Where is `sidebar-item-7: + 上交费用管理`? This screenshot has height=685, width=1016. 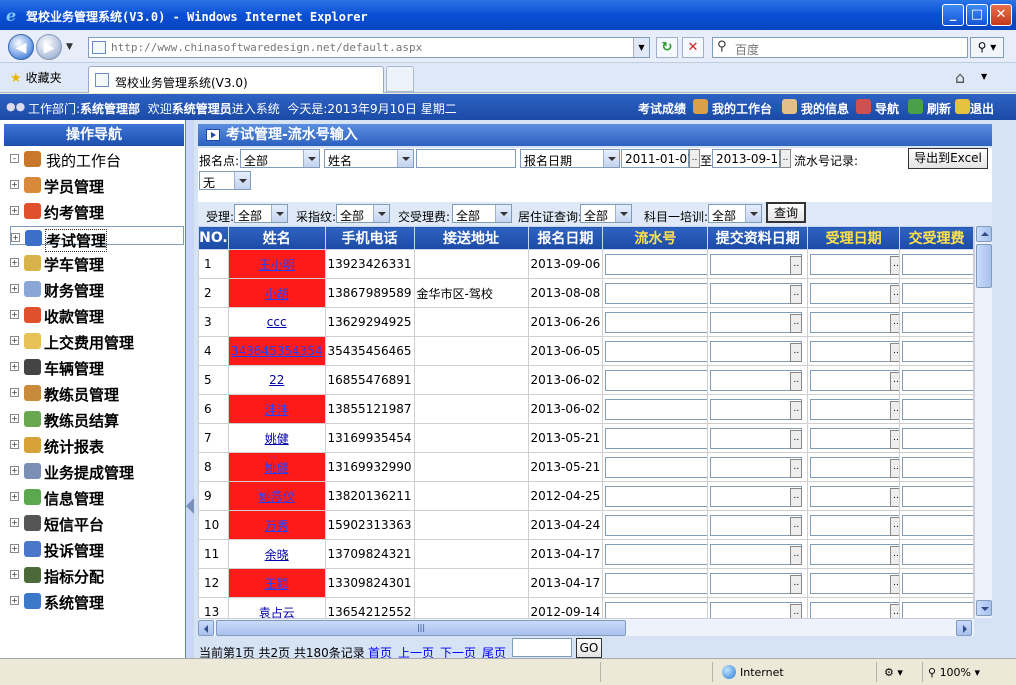 sidebar-item-7: + 上交费用管理 is located at coordinates (97, 341).